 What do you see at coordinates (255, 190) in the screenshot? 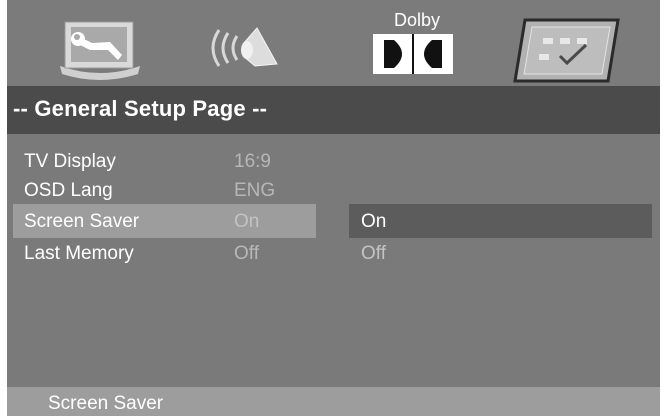
I see `setting-value: ENG` at bounding box center [255, 190].